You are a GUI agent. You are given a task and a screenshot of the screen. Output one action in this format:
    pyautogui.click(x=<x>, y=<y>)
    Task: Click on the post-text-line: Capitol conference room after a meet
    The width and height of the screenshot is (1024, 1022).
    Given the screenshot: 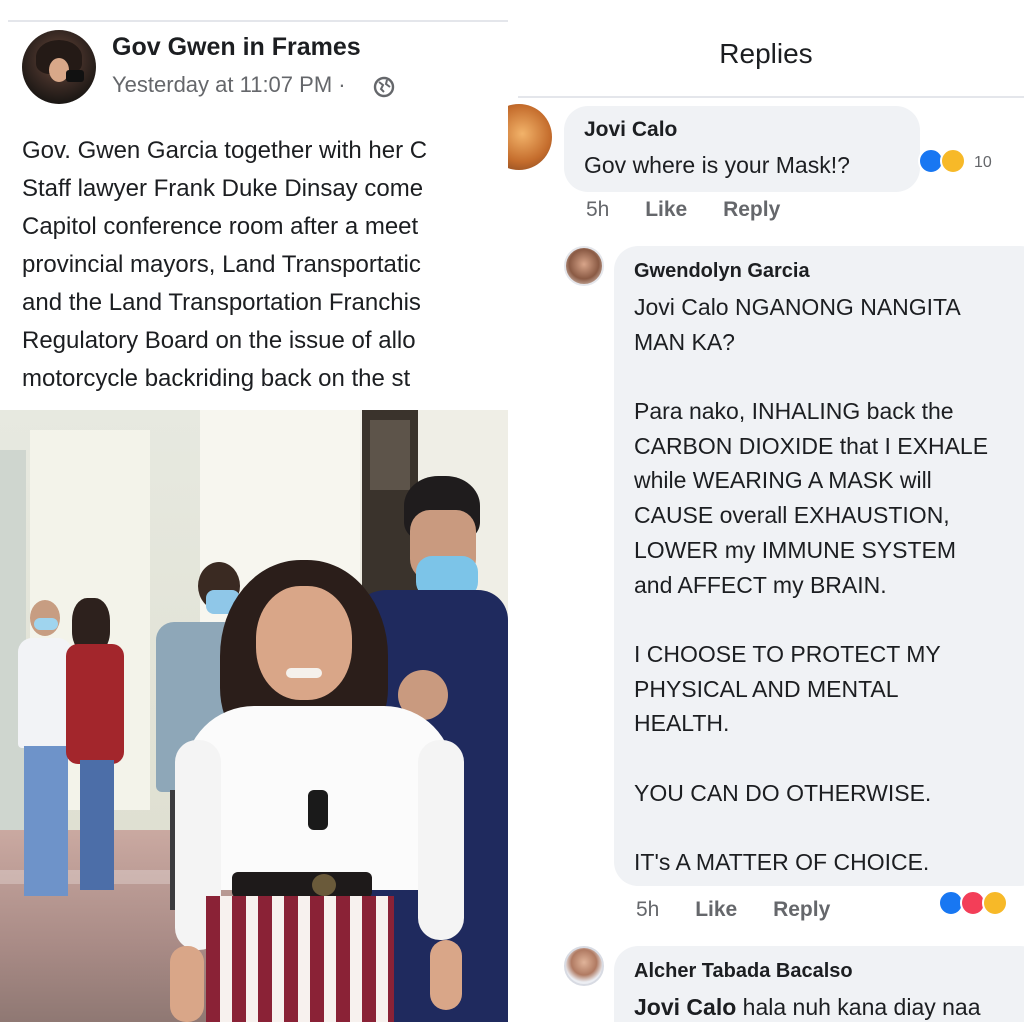 What is the action you would take?
    pyautogui.click(x=220, y=226)
    